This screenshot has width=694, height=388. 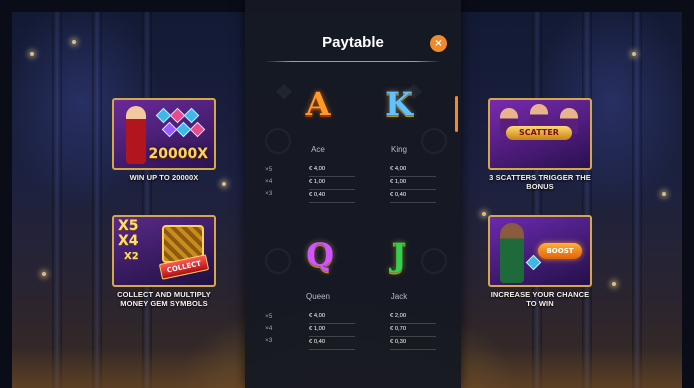 I want to click on symbol-name-jack: Jack, so click(x=399, y=296).